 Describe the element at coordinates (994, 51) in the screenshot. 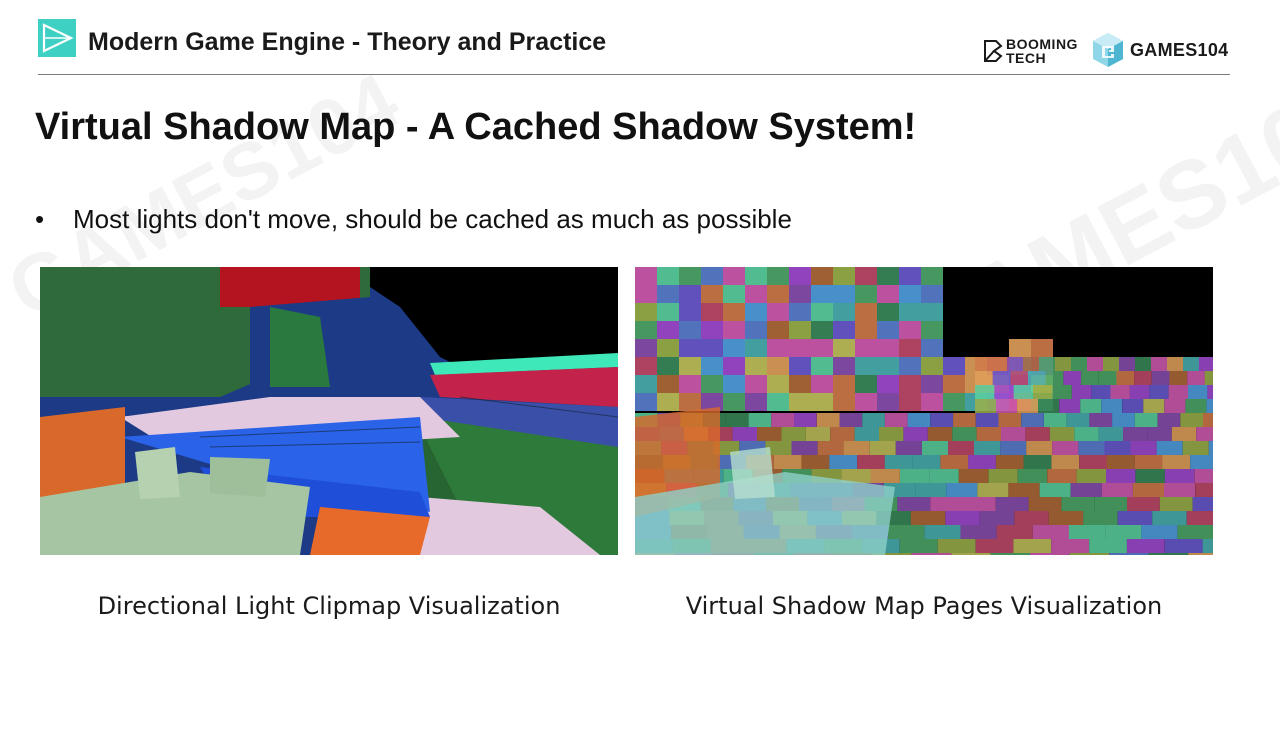

I see `booming-tech-mark-icon` at that location.